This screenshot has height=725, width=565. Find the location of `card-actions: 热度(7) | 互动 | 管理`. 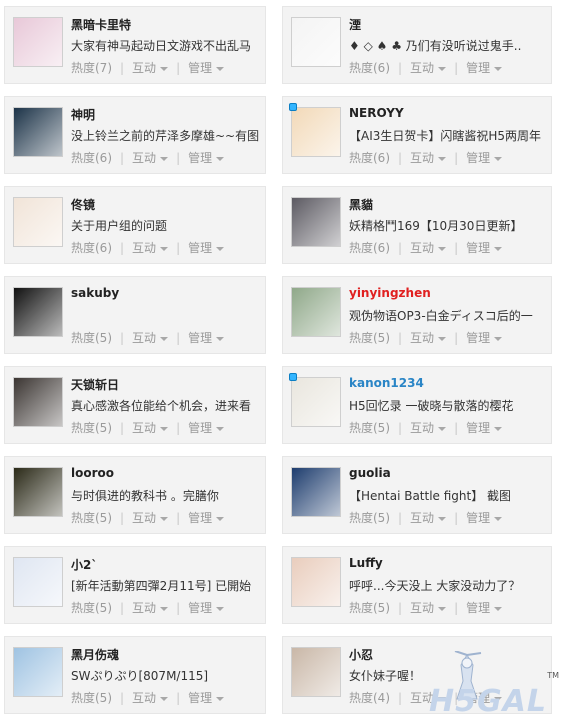

card-actions: 热度(7) | 互动 | 管理 is located at coordinates (148, 67).